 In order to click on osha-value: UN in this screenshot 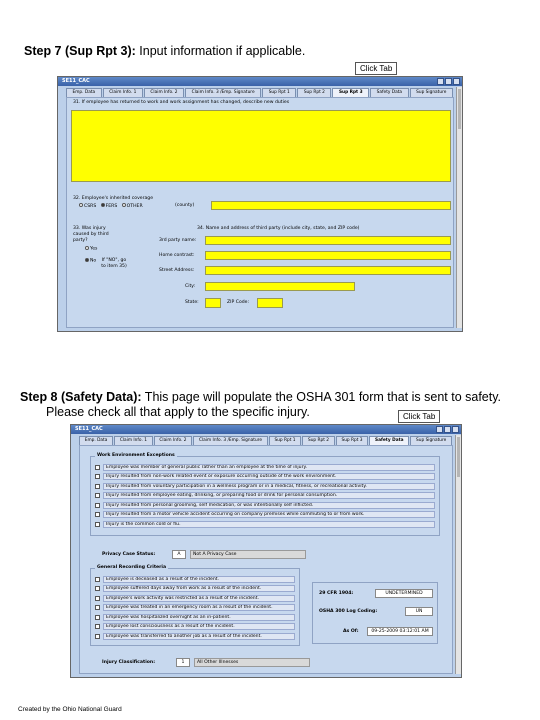, I will do `click(419, 611)`.